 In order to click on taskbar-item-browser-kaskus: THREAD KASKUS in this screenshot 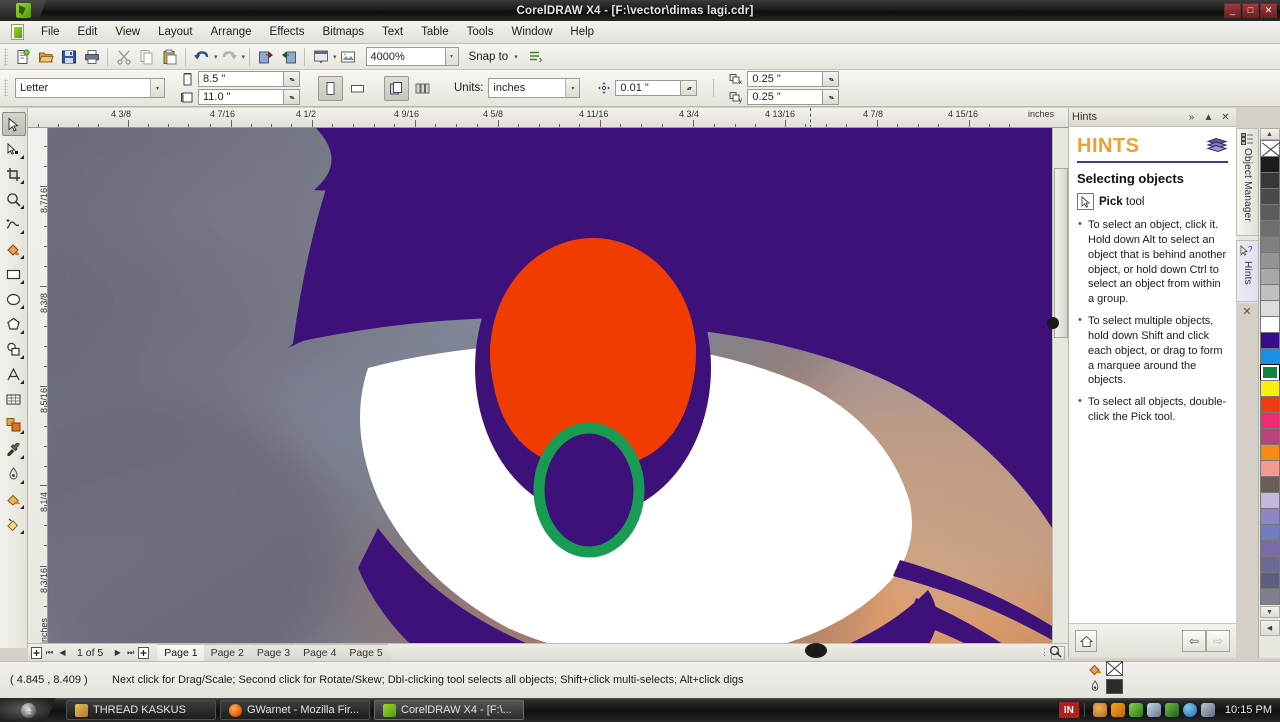, I will do `click(141, 710)`.